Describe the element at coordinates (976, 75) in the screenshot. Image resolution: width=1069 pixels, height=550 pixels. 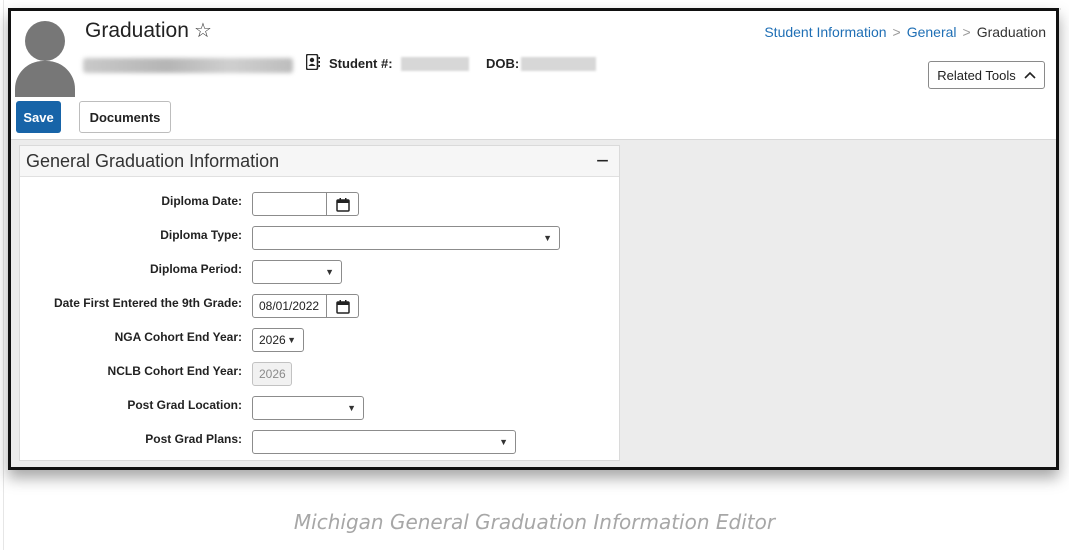
I see `related-tools-label: Related Tools` at that location.